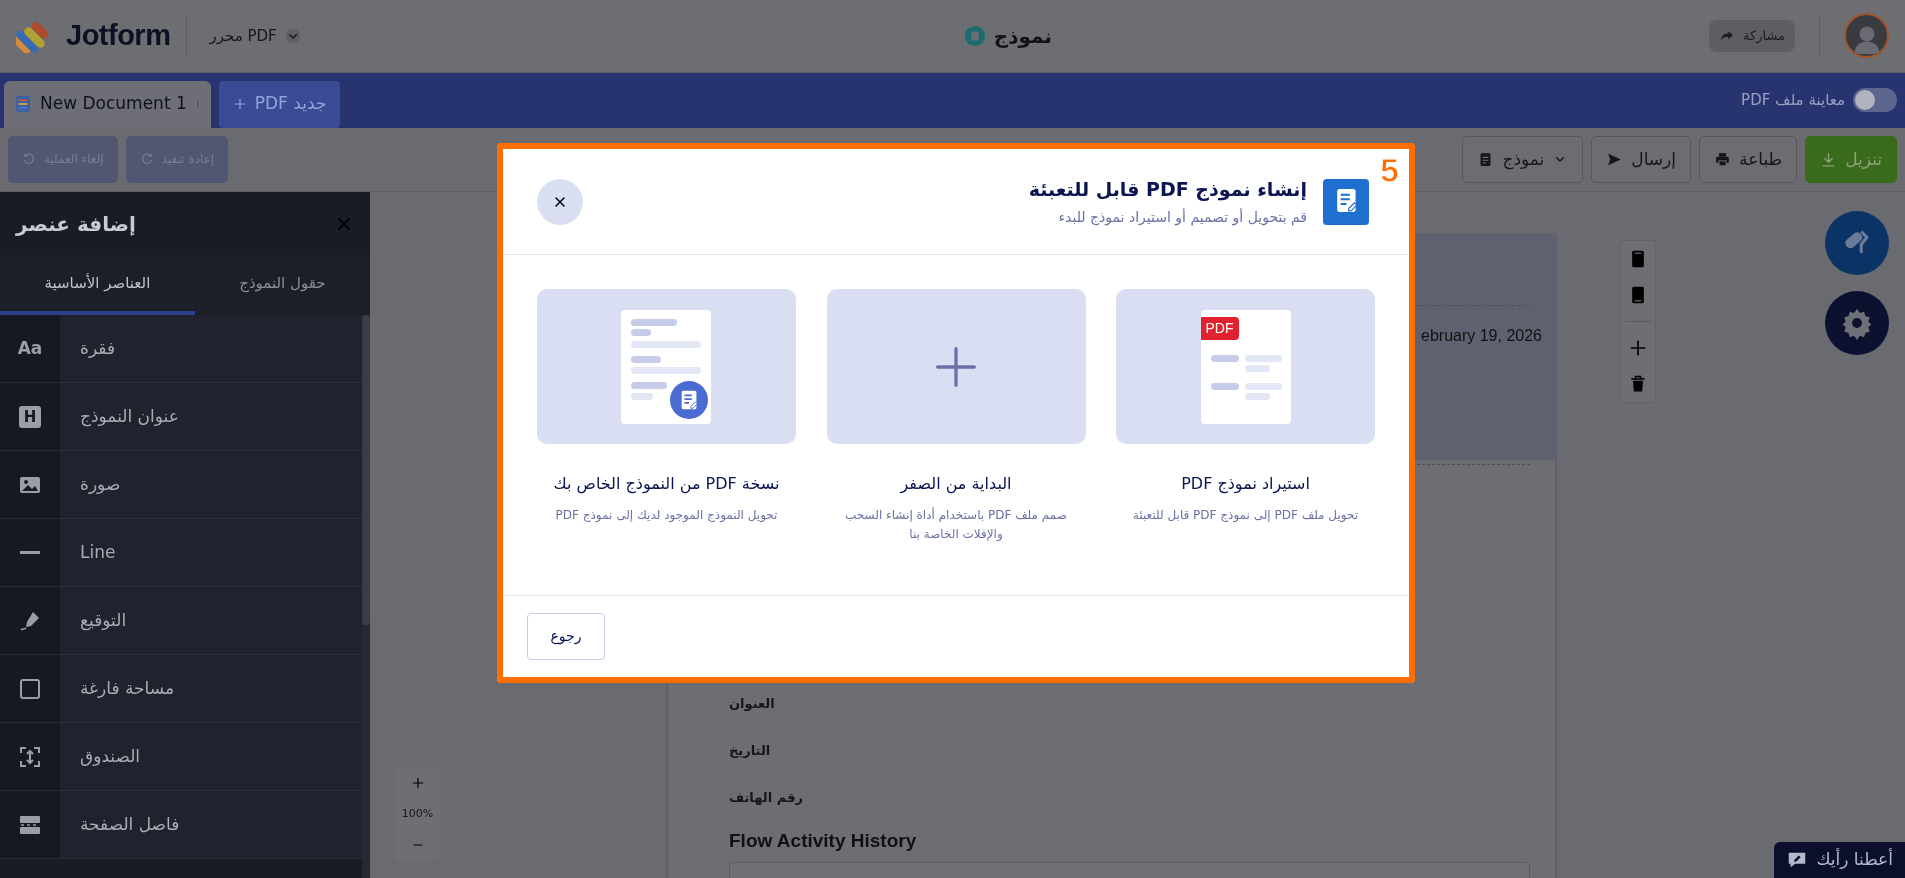 This screenshot has width=1905, height=878. Describe the element at coordinates (417, 813) in the screenshot. I see `zoom-level: 100%` at that location.